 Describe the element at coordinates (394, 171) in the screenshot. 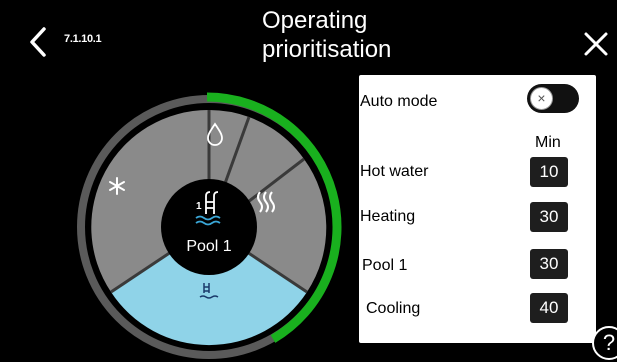

I see `row-label-hot-water: Hot water` at that location.